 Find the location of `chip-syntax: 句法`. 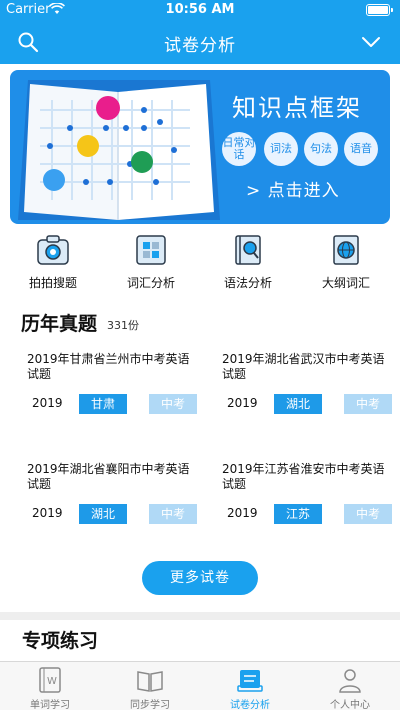

chip-syntax: 句法 is located at coordinates (321, 149).